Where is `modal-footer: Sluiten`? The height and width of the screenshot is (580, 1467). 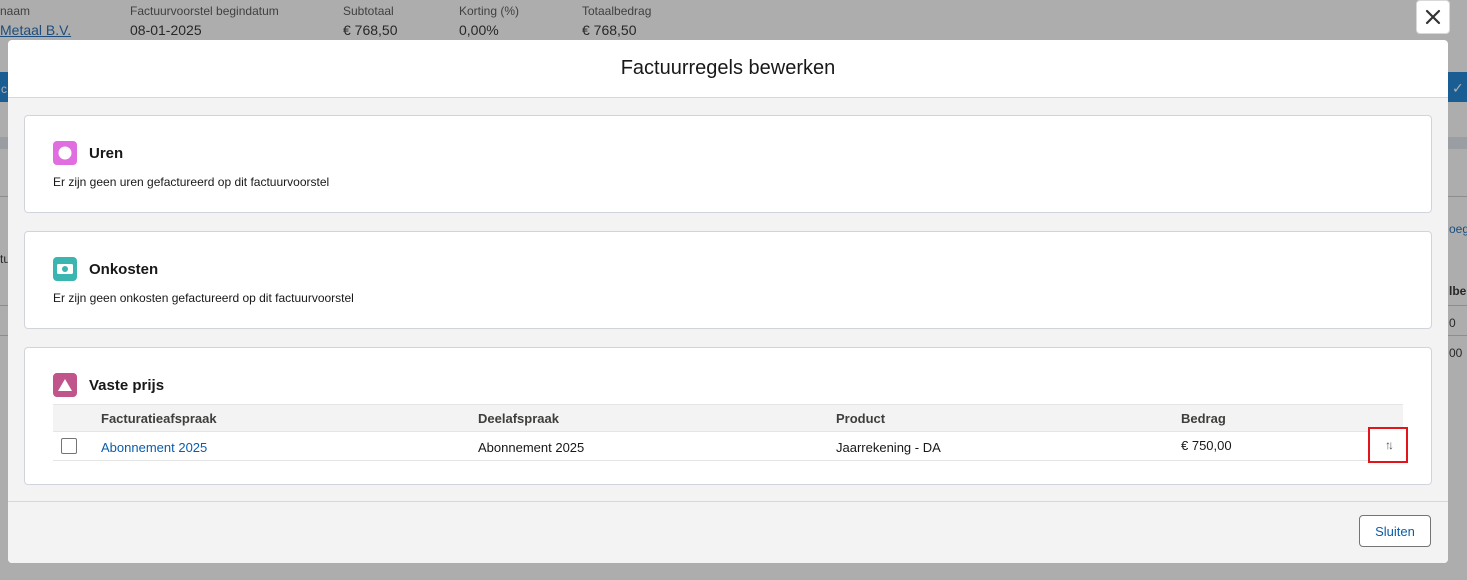 modal-footer: Sluiten is located at coordinates (728, 532).